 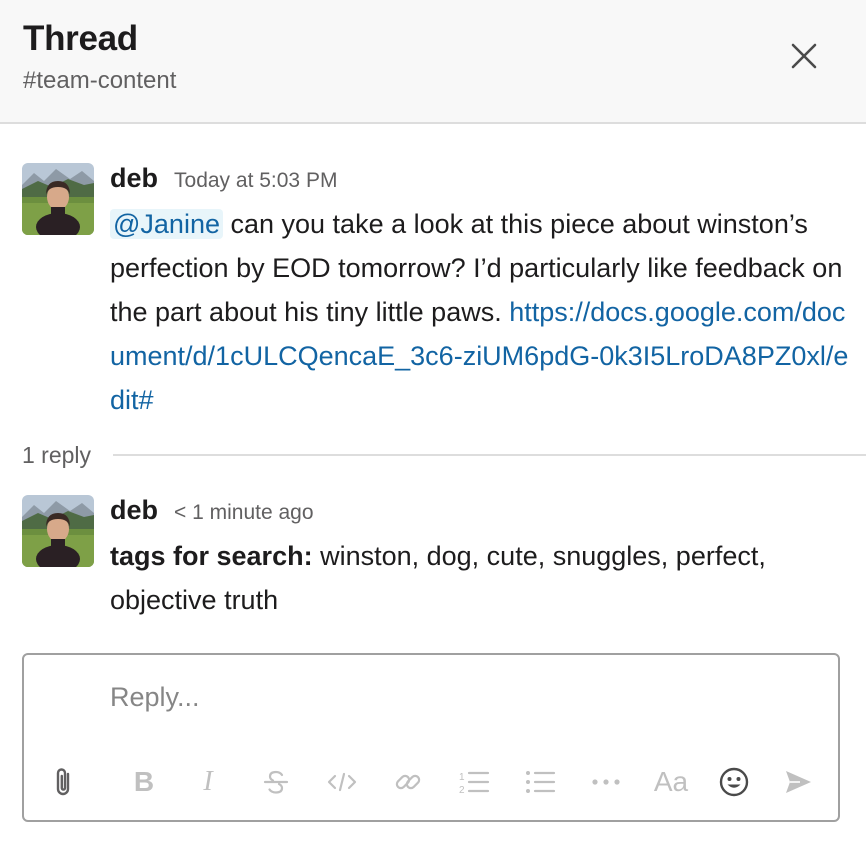 I want to click on link-button, so click(x=408, y=782).